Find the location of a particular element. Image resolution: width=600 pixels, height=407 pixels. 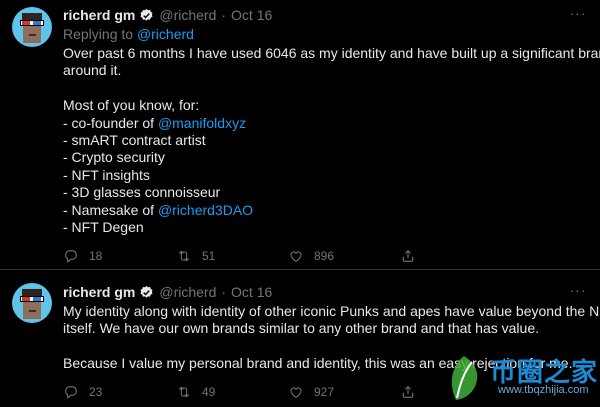

retweet-count: 49 is located at coordinates (209, 392).